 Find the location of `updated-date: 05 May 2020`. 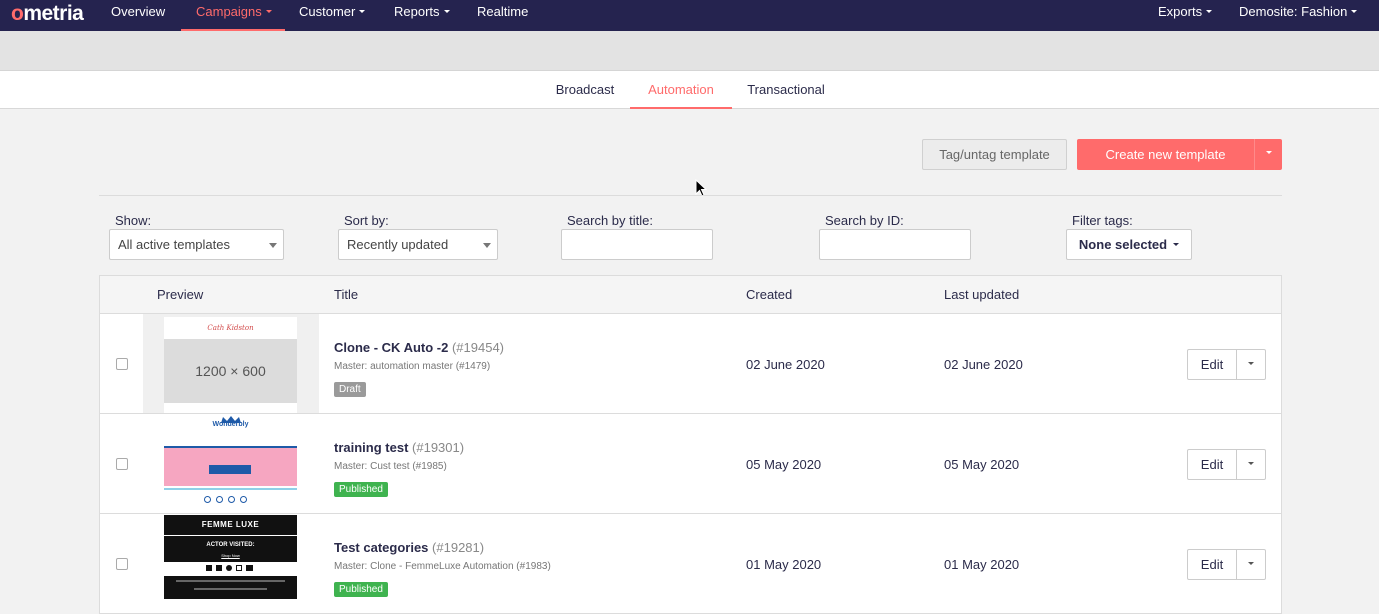

updated-date: 05 May 2020 is located at coordinates (982, 464).